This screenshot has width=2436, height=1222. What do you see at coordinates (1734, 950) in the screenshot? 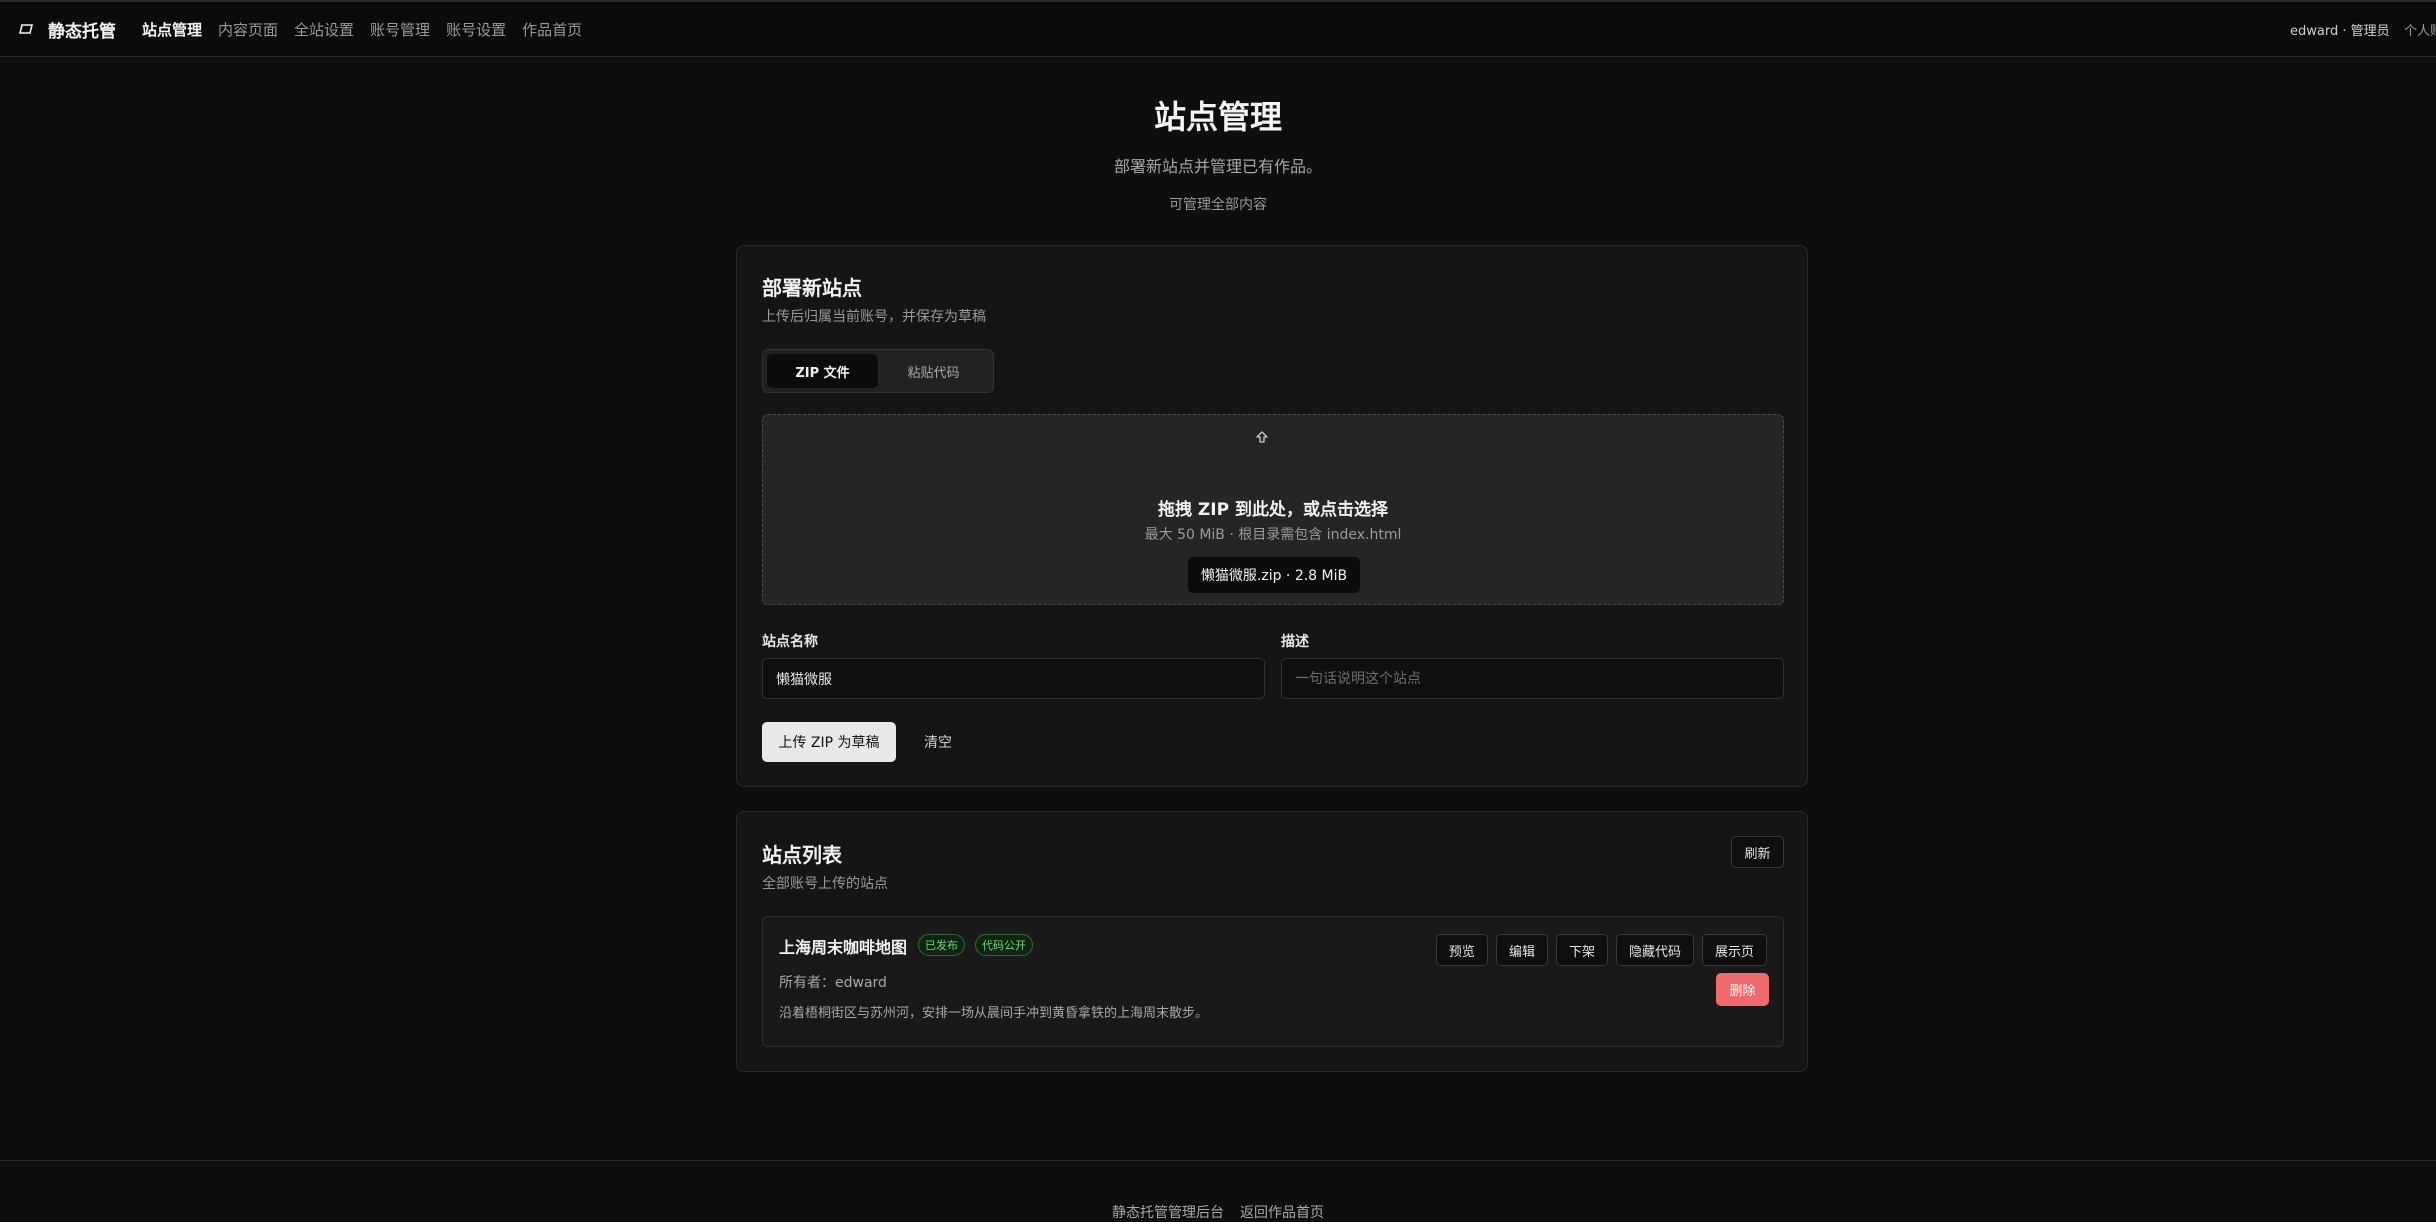
I see `showcase-page-button: 展示页` at bounding box center [1734, 950].